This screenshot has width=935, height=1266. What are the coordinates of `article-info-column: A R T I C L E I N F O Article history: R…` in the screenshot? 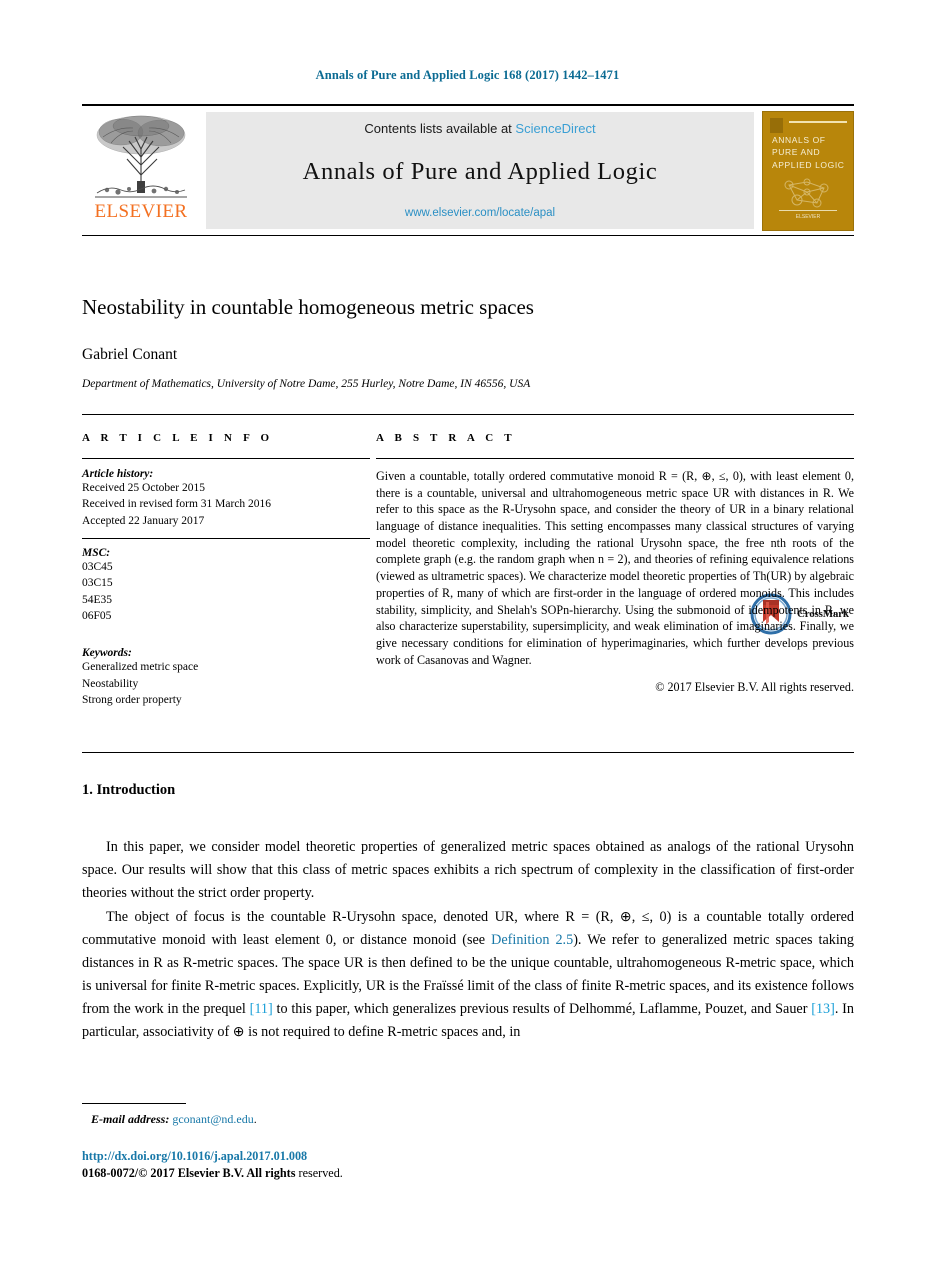 It's located at (226, 574).